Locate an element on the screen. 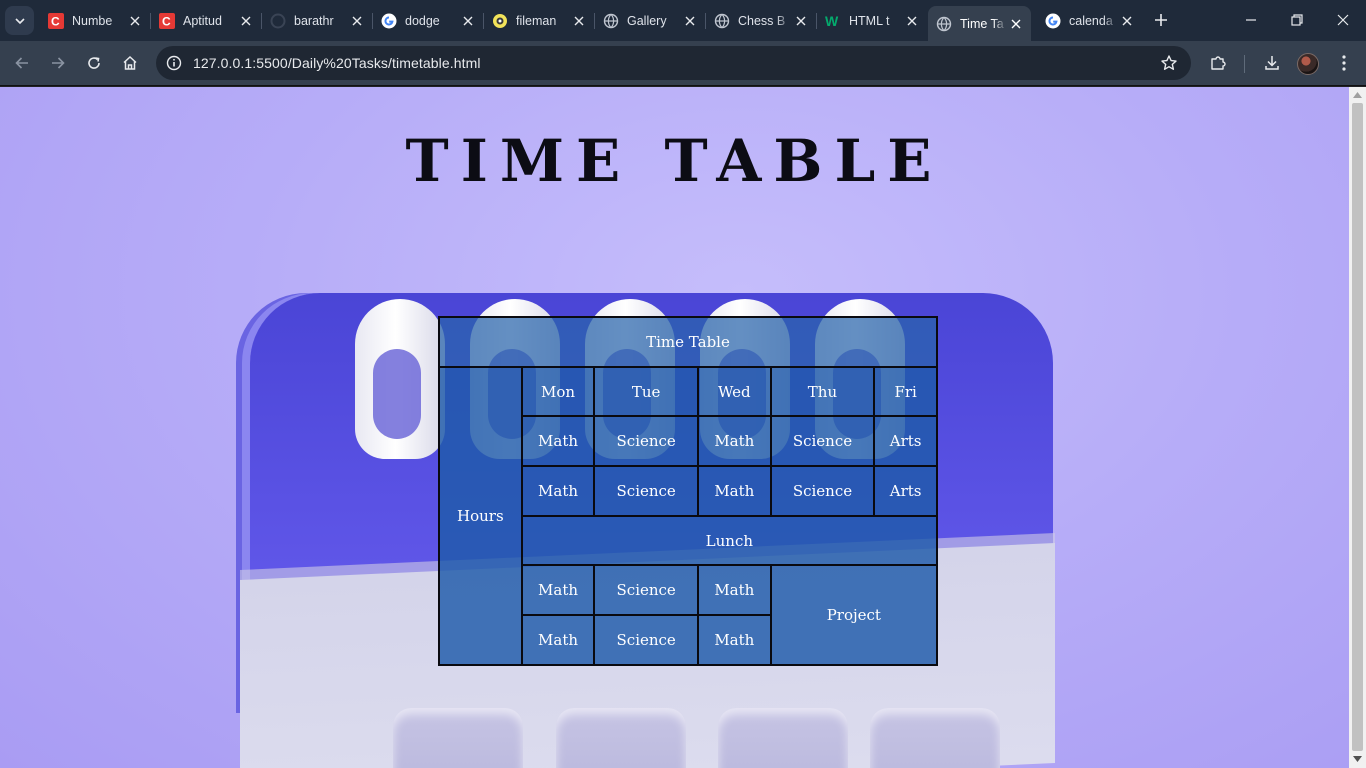 The image size is (1366, 768). minimize-button is located at coordinates (1251, 20).